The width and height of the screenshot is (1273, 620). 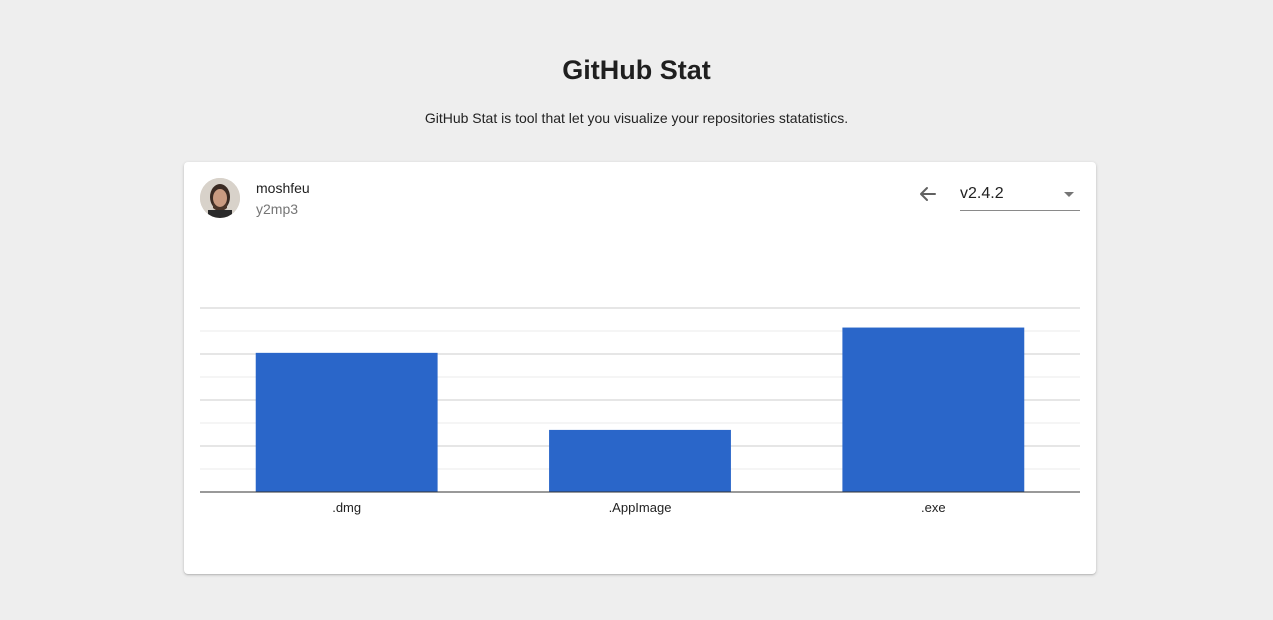 I want to click on arrow-left-icon, so click(x=928, y=194).